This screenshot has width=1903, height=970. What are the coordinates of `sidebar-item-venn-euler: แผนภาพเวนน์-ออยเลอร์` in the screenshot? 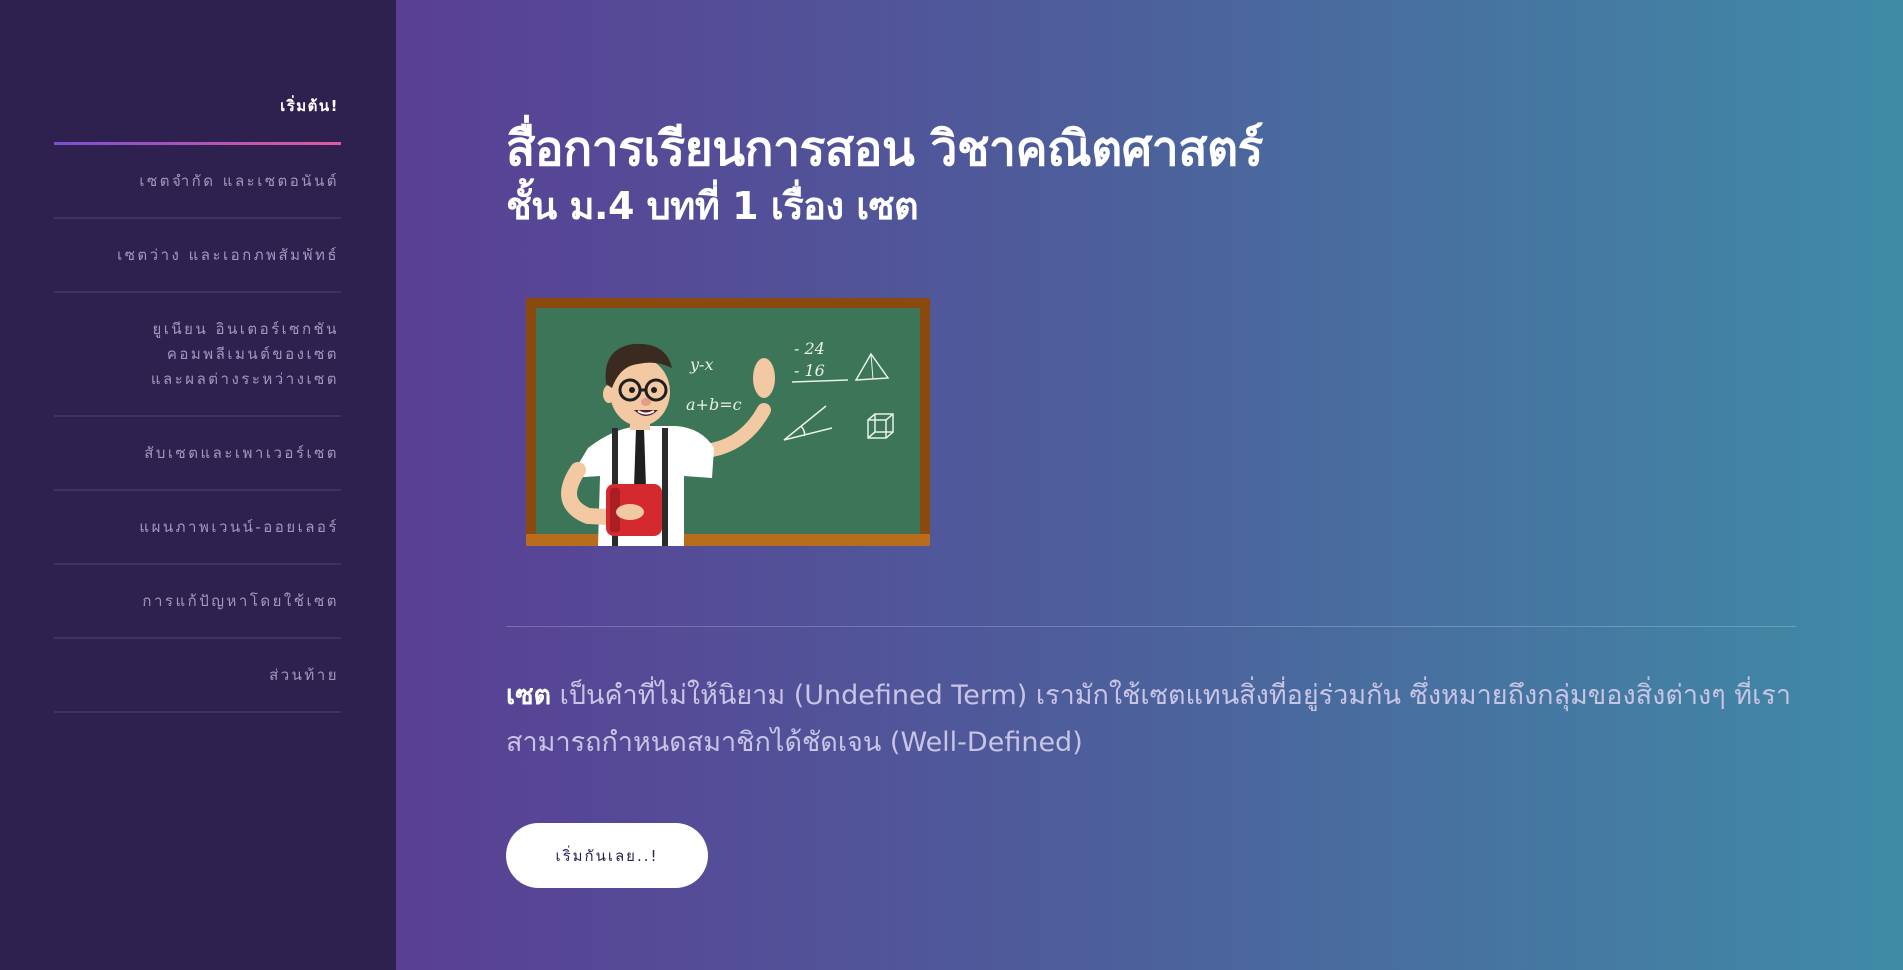 It's located at (197, 528).